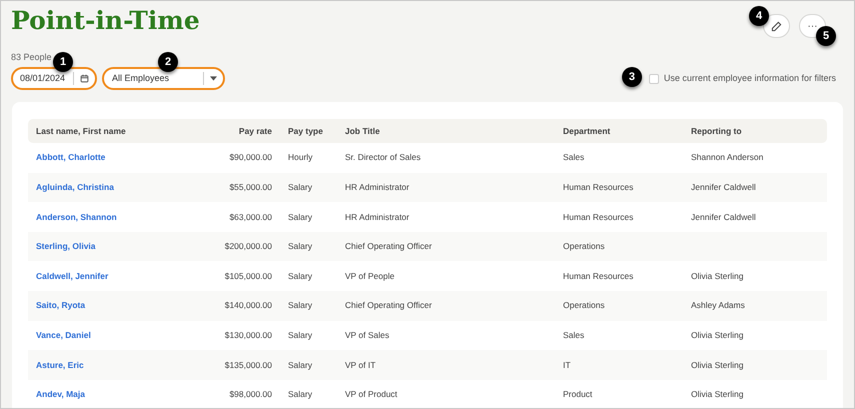 This screenshot has width=855, height=409. What do you see at coordinates (60, 365) in the screenshot?
I see `employee-link: Asture, Eric` at bounding box center [60, 365].